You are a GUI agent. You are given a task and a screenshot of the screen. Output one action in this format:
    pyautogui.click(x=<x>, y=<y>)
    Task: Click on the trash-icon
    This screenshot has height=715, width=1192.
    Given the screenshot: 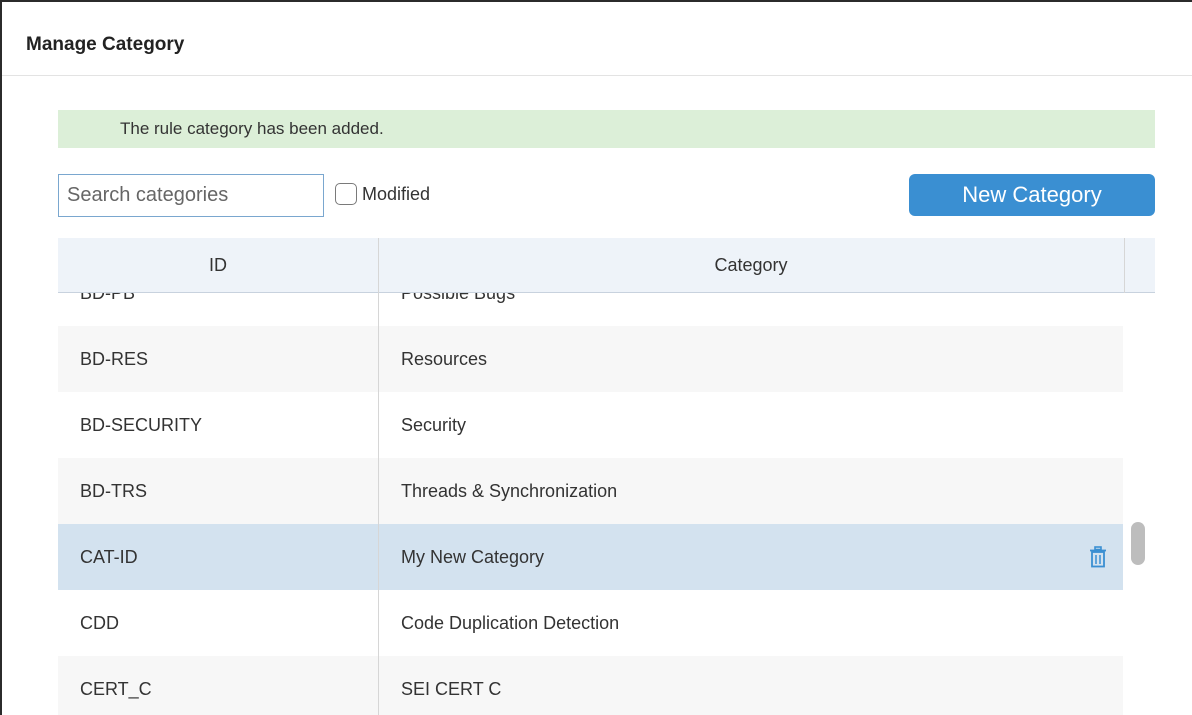 What is the action you would take?
    pyautogui.click(x=1098, y=557)
    